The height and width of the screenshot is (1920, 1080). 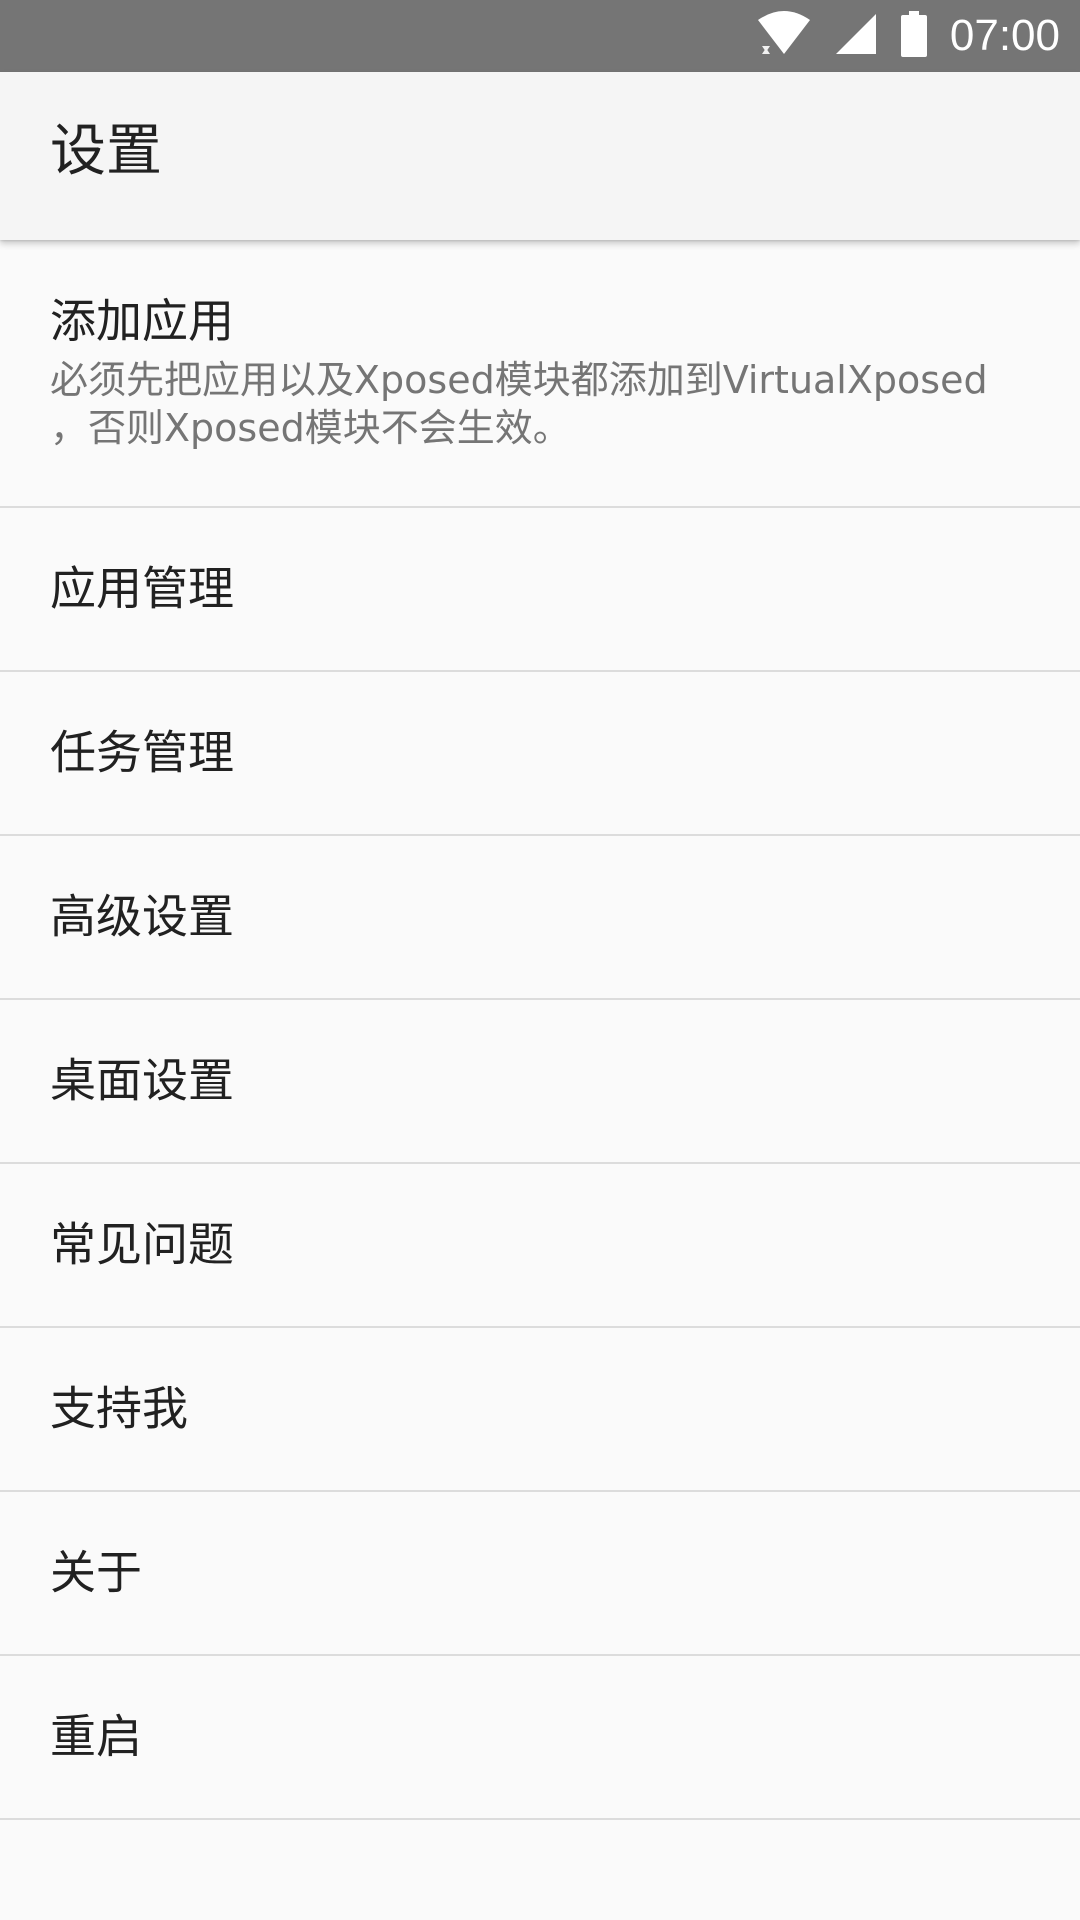 What do you see at coordinates (142, 588) in the screenshot?
I see `settings-item-title: 应用管理` at bounding box center [142, 588].